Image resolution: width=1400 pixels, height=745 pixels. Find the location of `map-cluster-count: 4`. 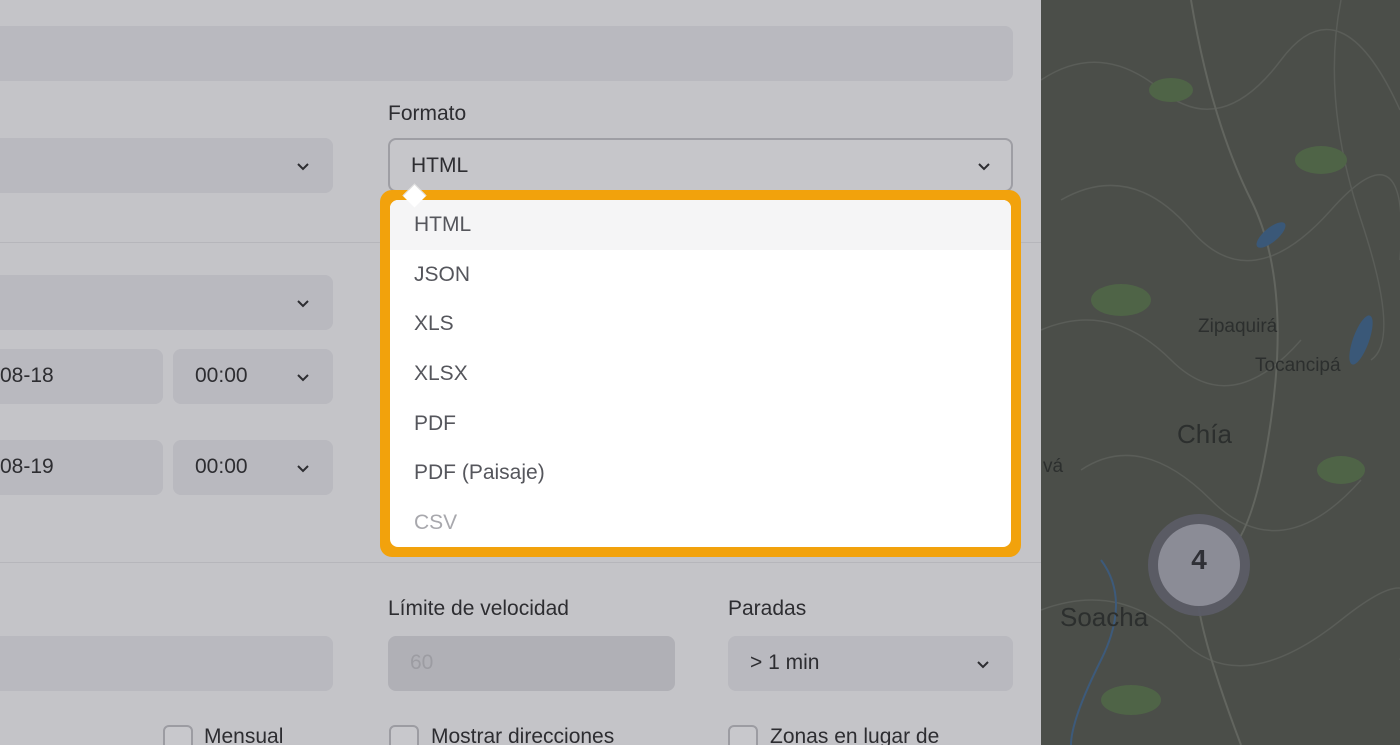

map-cluster-count: 4 is located at coordinates (1199, 559).